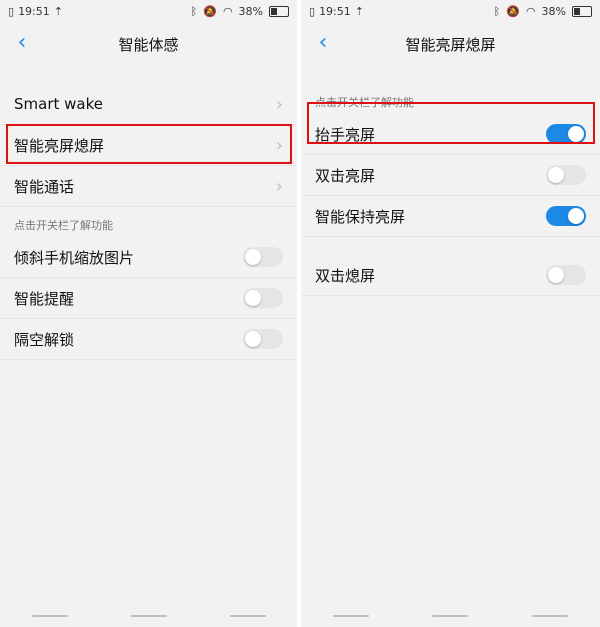 The width and height of the screenshot is (600, 627). What do you see at coordinates (148, 339) in the screenshot?
I see `toggle-row-air-unlock: 隔空解锁` at bounding box center [148, 339].